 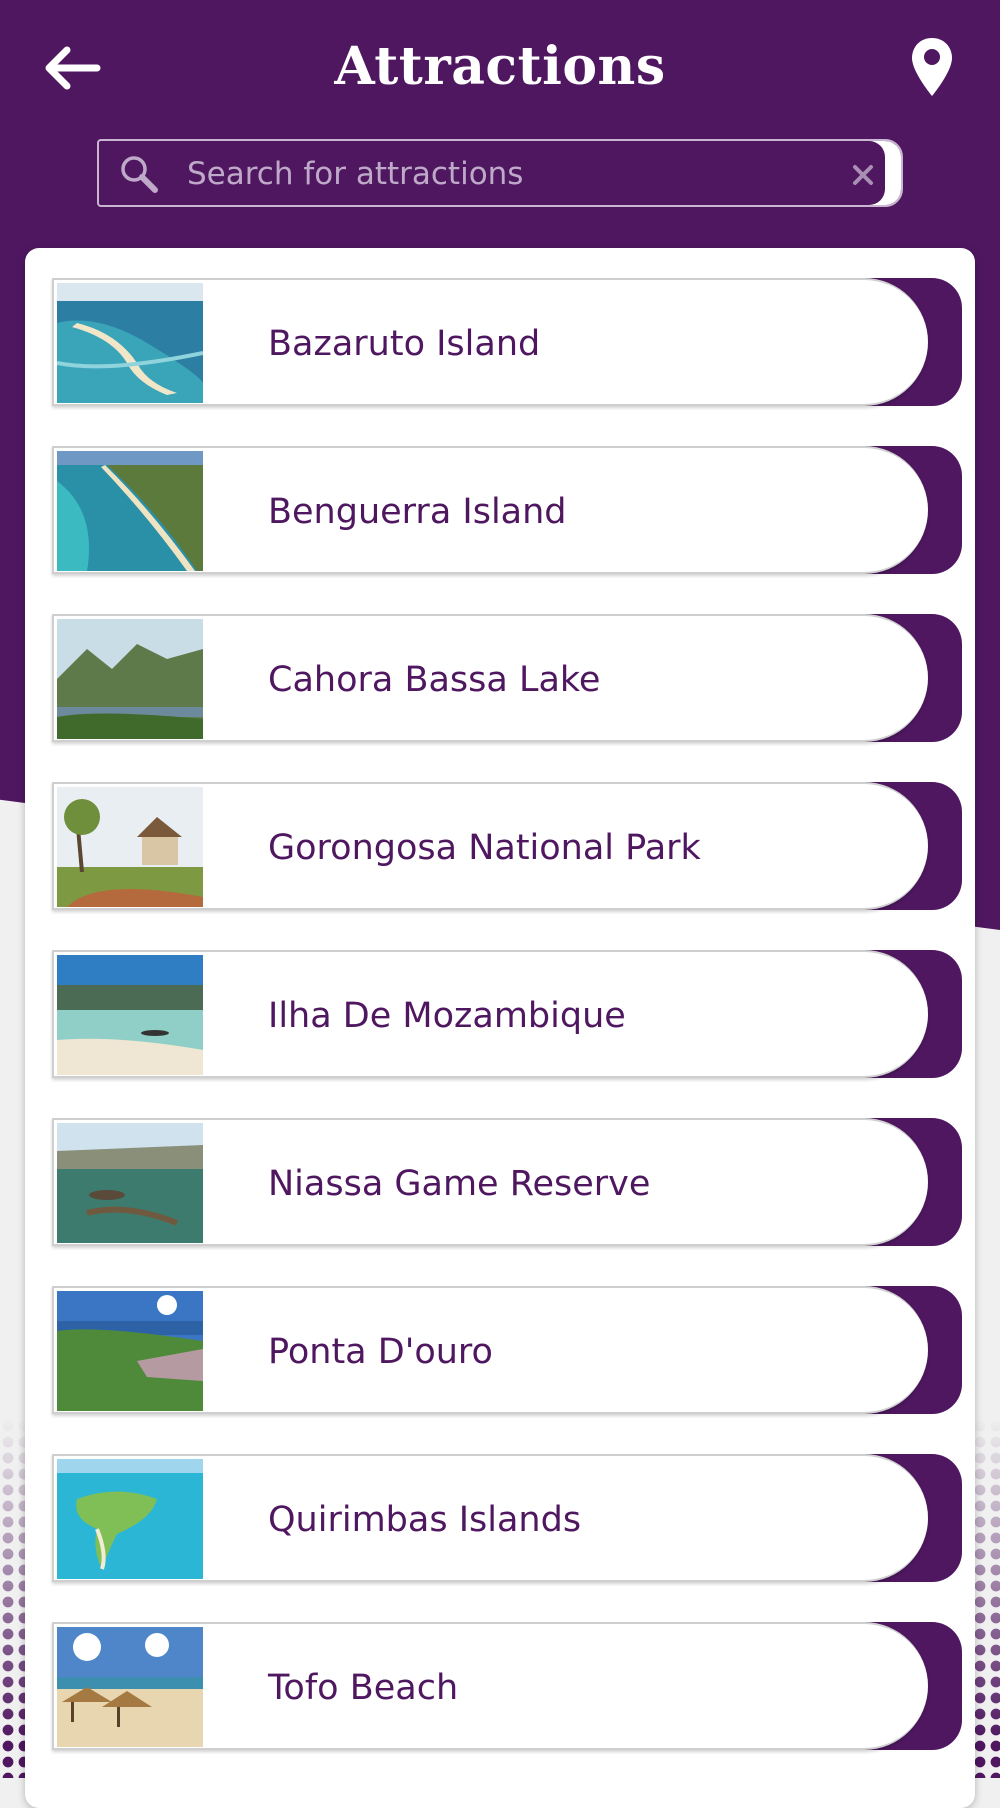 I want to click on list-item-ponta-douro: Ponta D'ouro, so click(x=507, y=1350).